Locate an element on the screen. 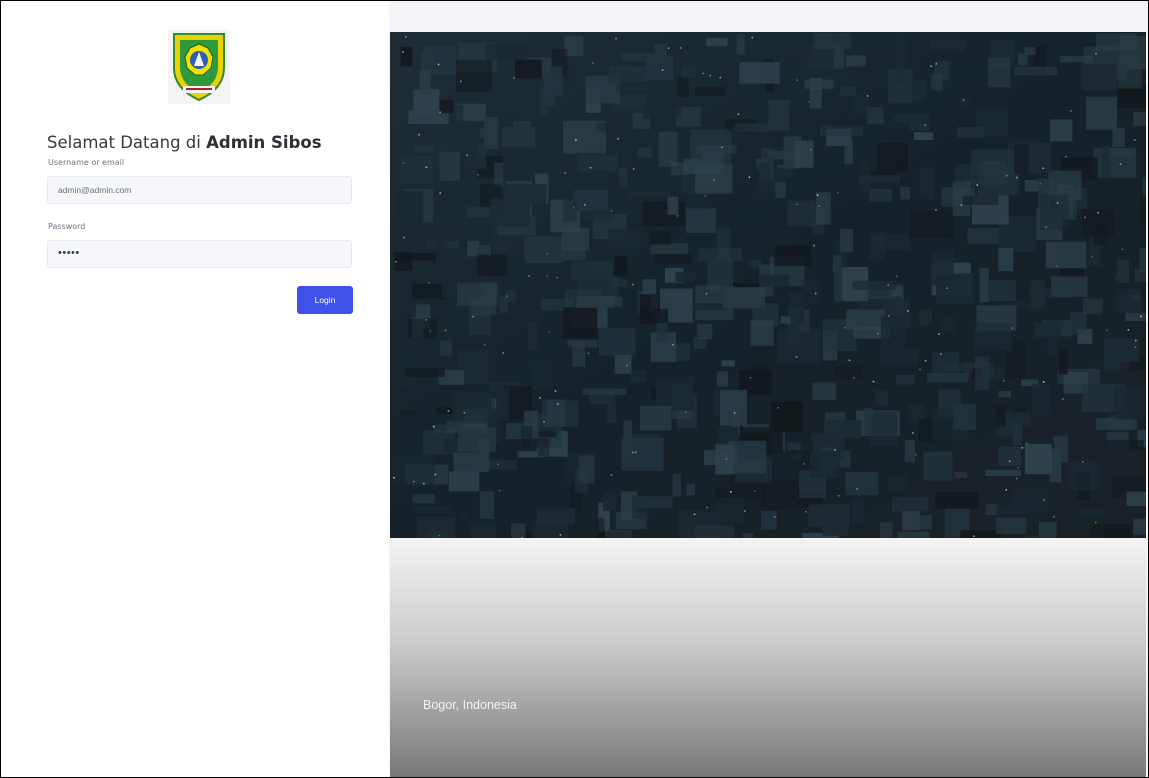 Image resolution: width=1149 pixels, height=778 pixels. username-input: admin@admin.com is located at coordinates (199, 190).